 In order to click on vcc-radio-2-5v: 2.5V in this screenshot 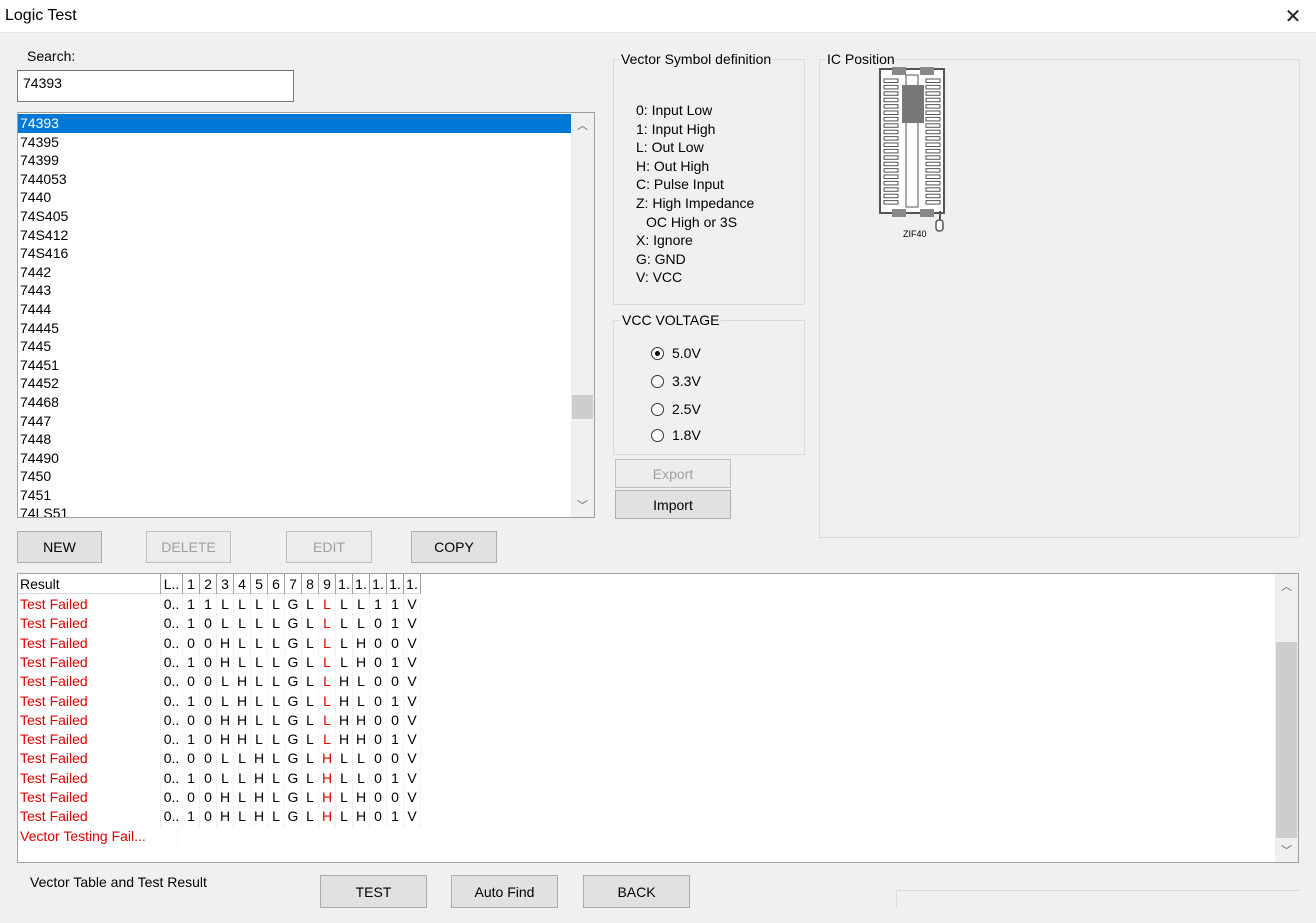, I will do `click(676, 409)`.